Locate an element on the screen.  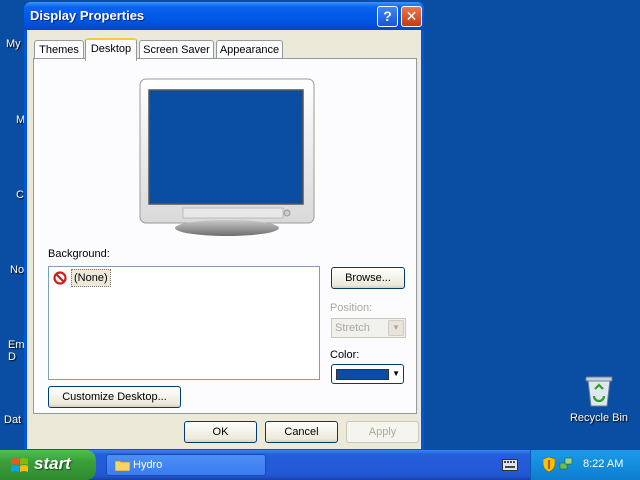
close-icon: ✕ is located at coordinates (411, 16).